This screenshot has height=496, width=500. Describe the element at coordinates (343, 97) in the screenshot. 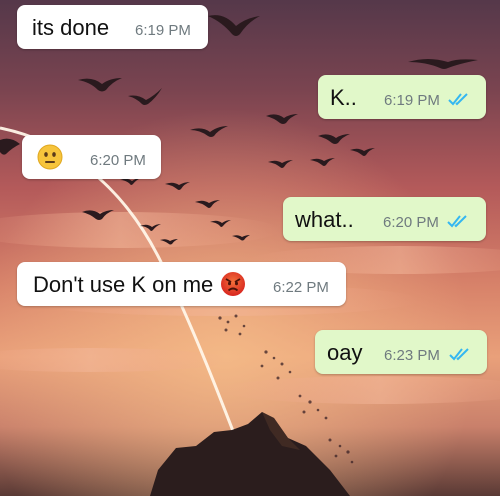

I see `message-text: K..` at that location.